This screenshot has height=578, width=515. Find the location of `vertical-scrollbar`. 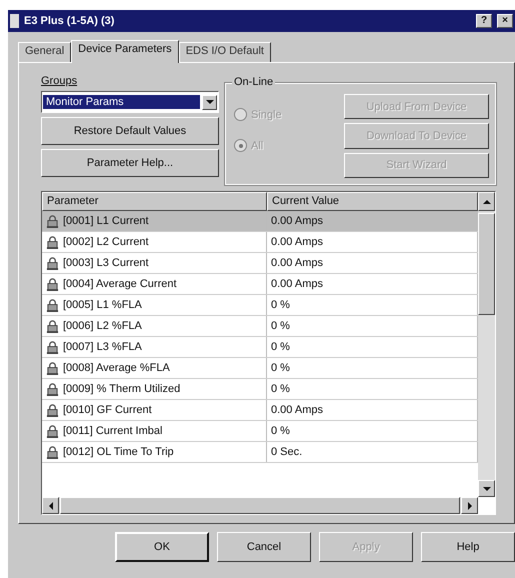

vertical-scrollbar is located at coordinates (486, 354).